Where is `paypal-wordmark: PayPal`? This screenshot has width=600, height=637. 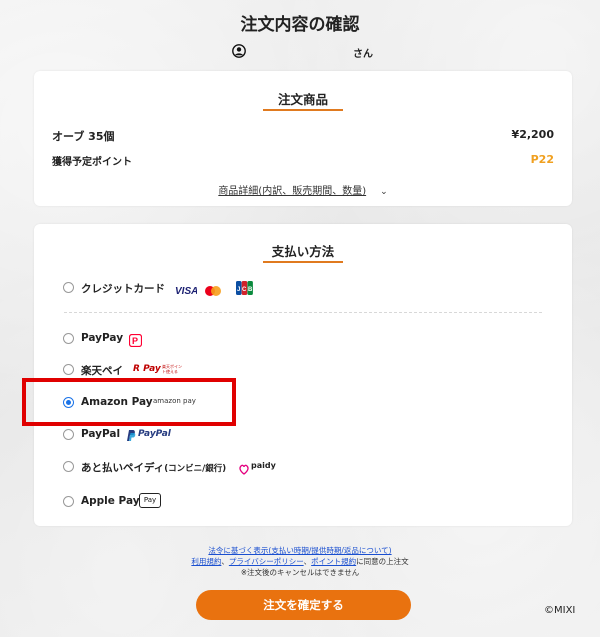
paypal-wordmark: PayPal is located at coordinates (154, 434).